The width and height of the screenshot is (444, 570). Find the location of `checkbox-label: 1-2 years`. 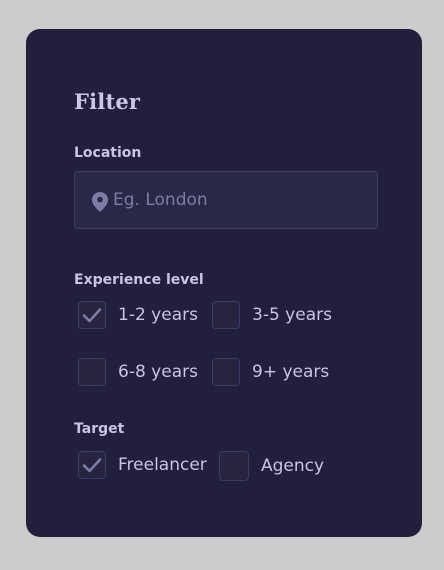

checkbox-label: 1-2 years is located at coordinates (158, 315).